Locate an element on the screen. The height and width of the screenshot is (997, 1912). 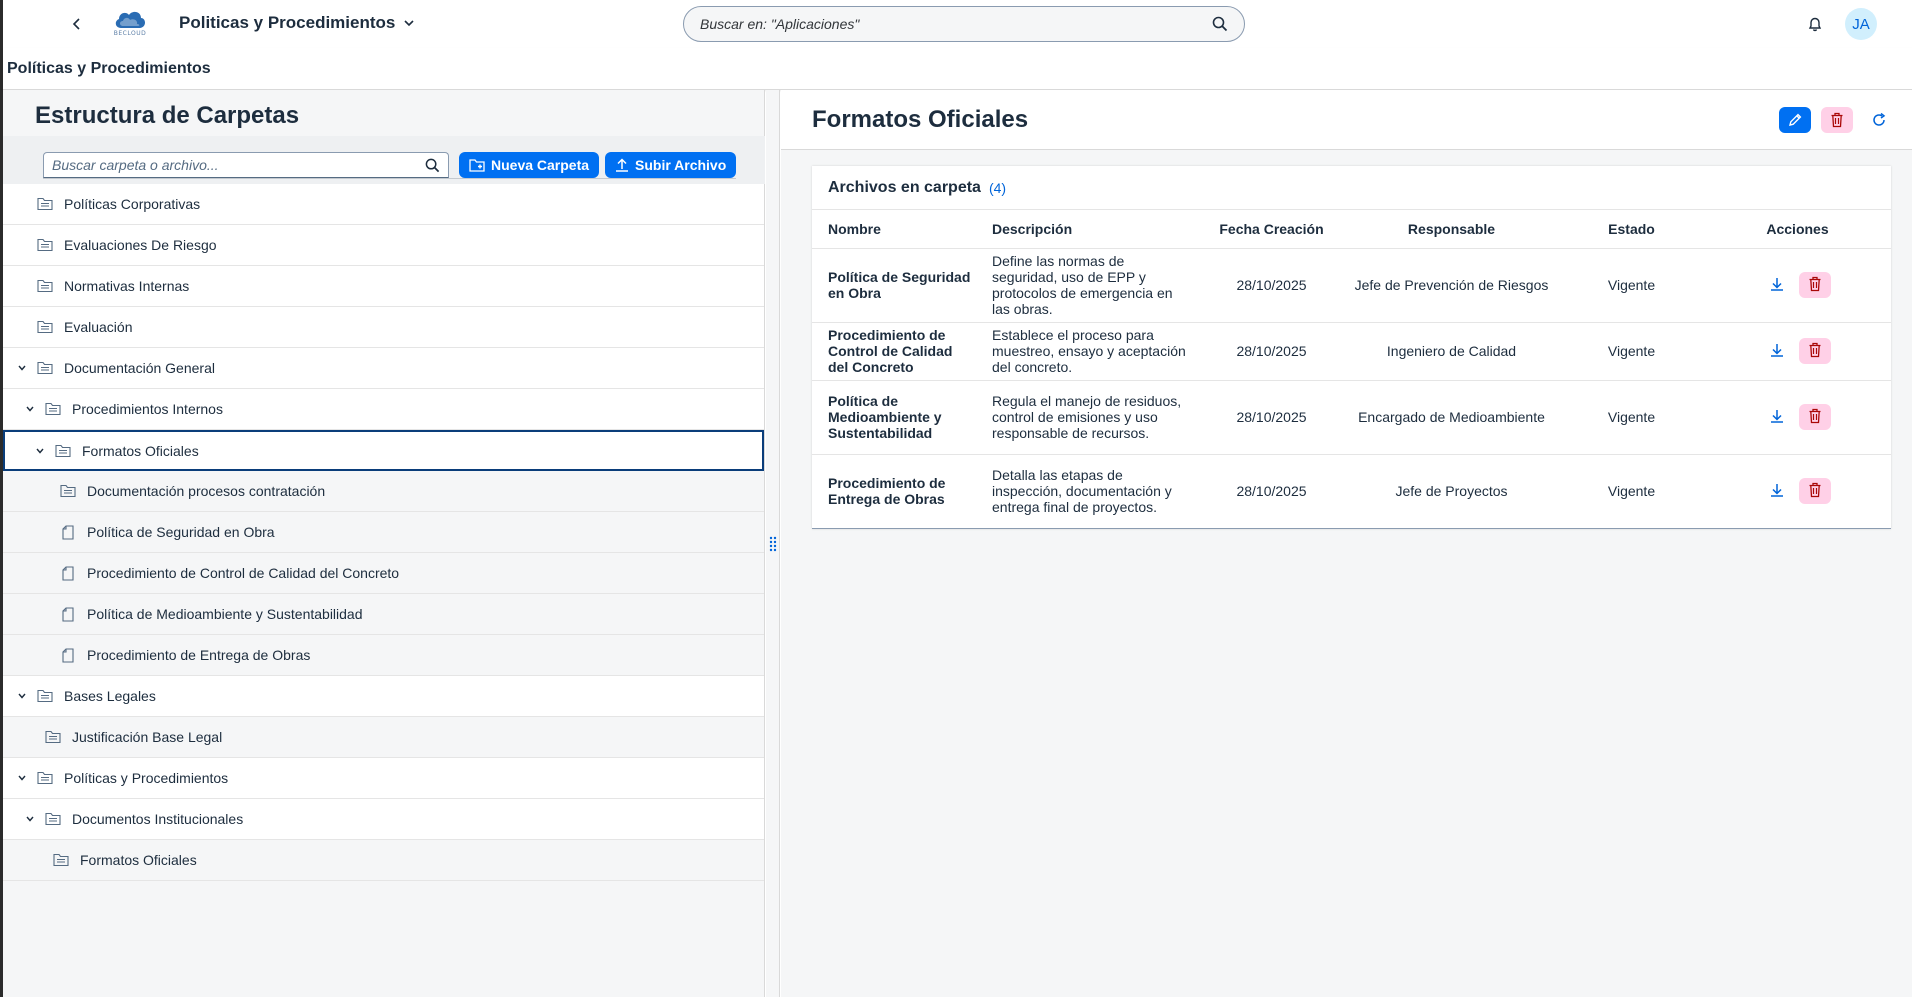
file-name: Política de Seguridad en Obra is located at coordinates (898, 285).